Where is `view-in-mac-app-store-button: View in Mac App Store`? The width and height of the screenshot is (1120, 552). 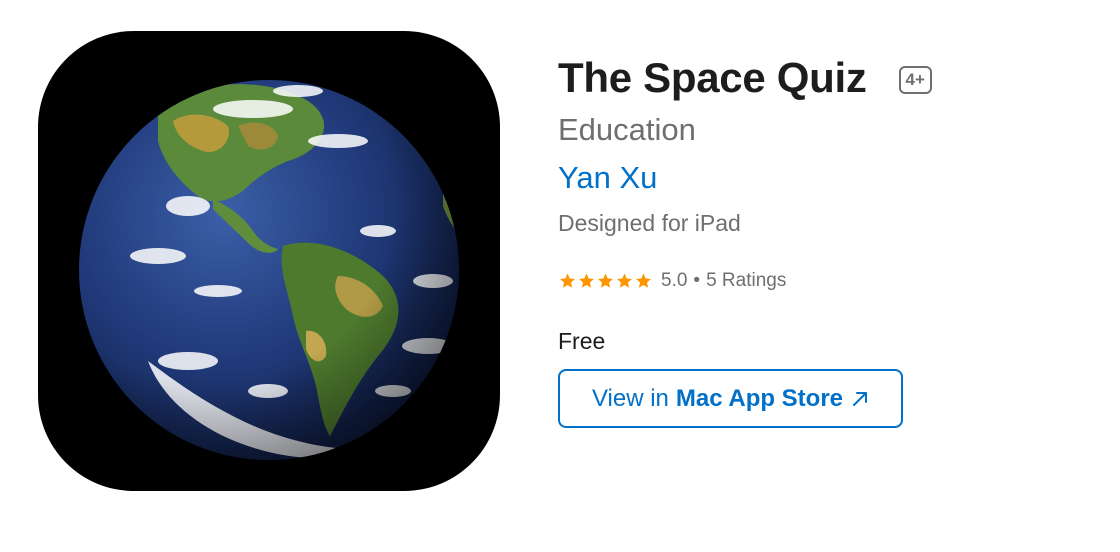
view-in-mac-app-store-button: View in Mac App Store is located at coordinates (730, 398).